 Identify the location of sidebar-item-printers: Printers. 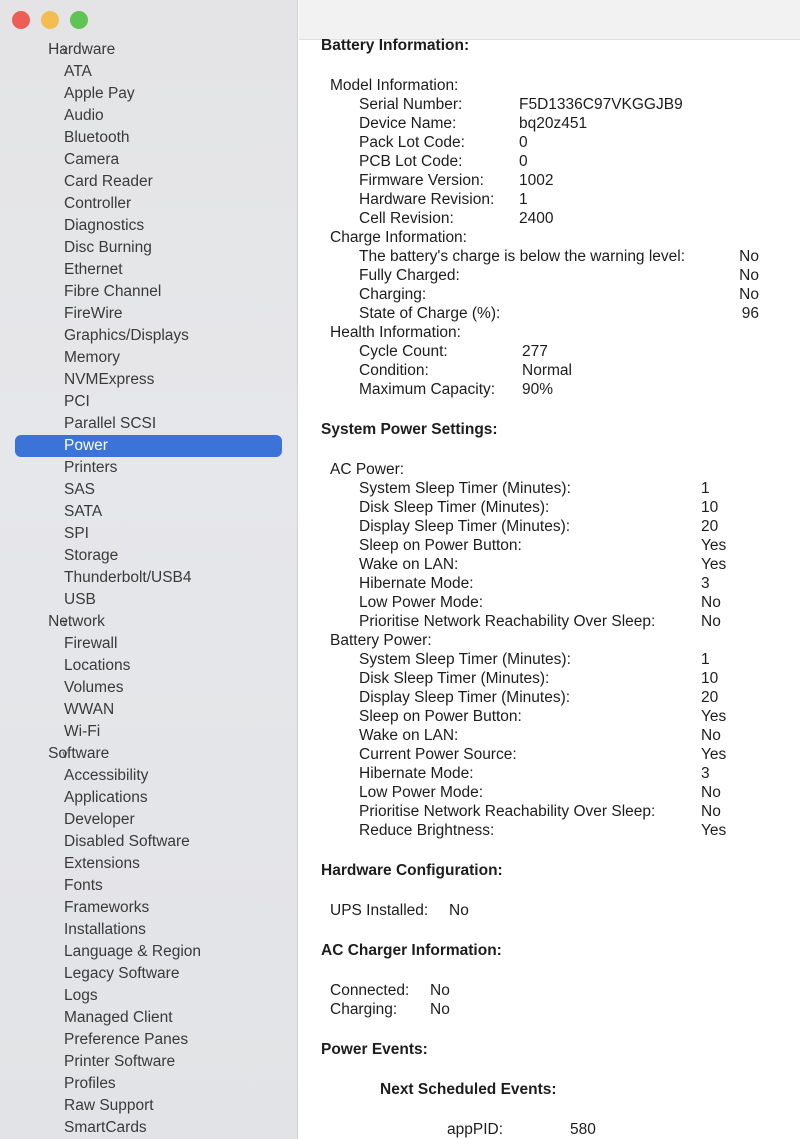
(148, 468).